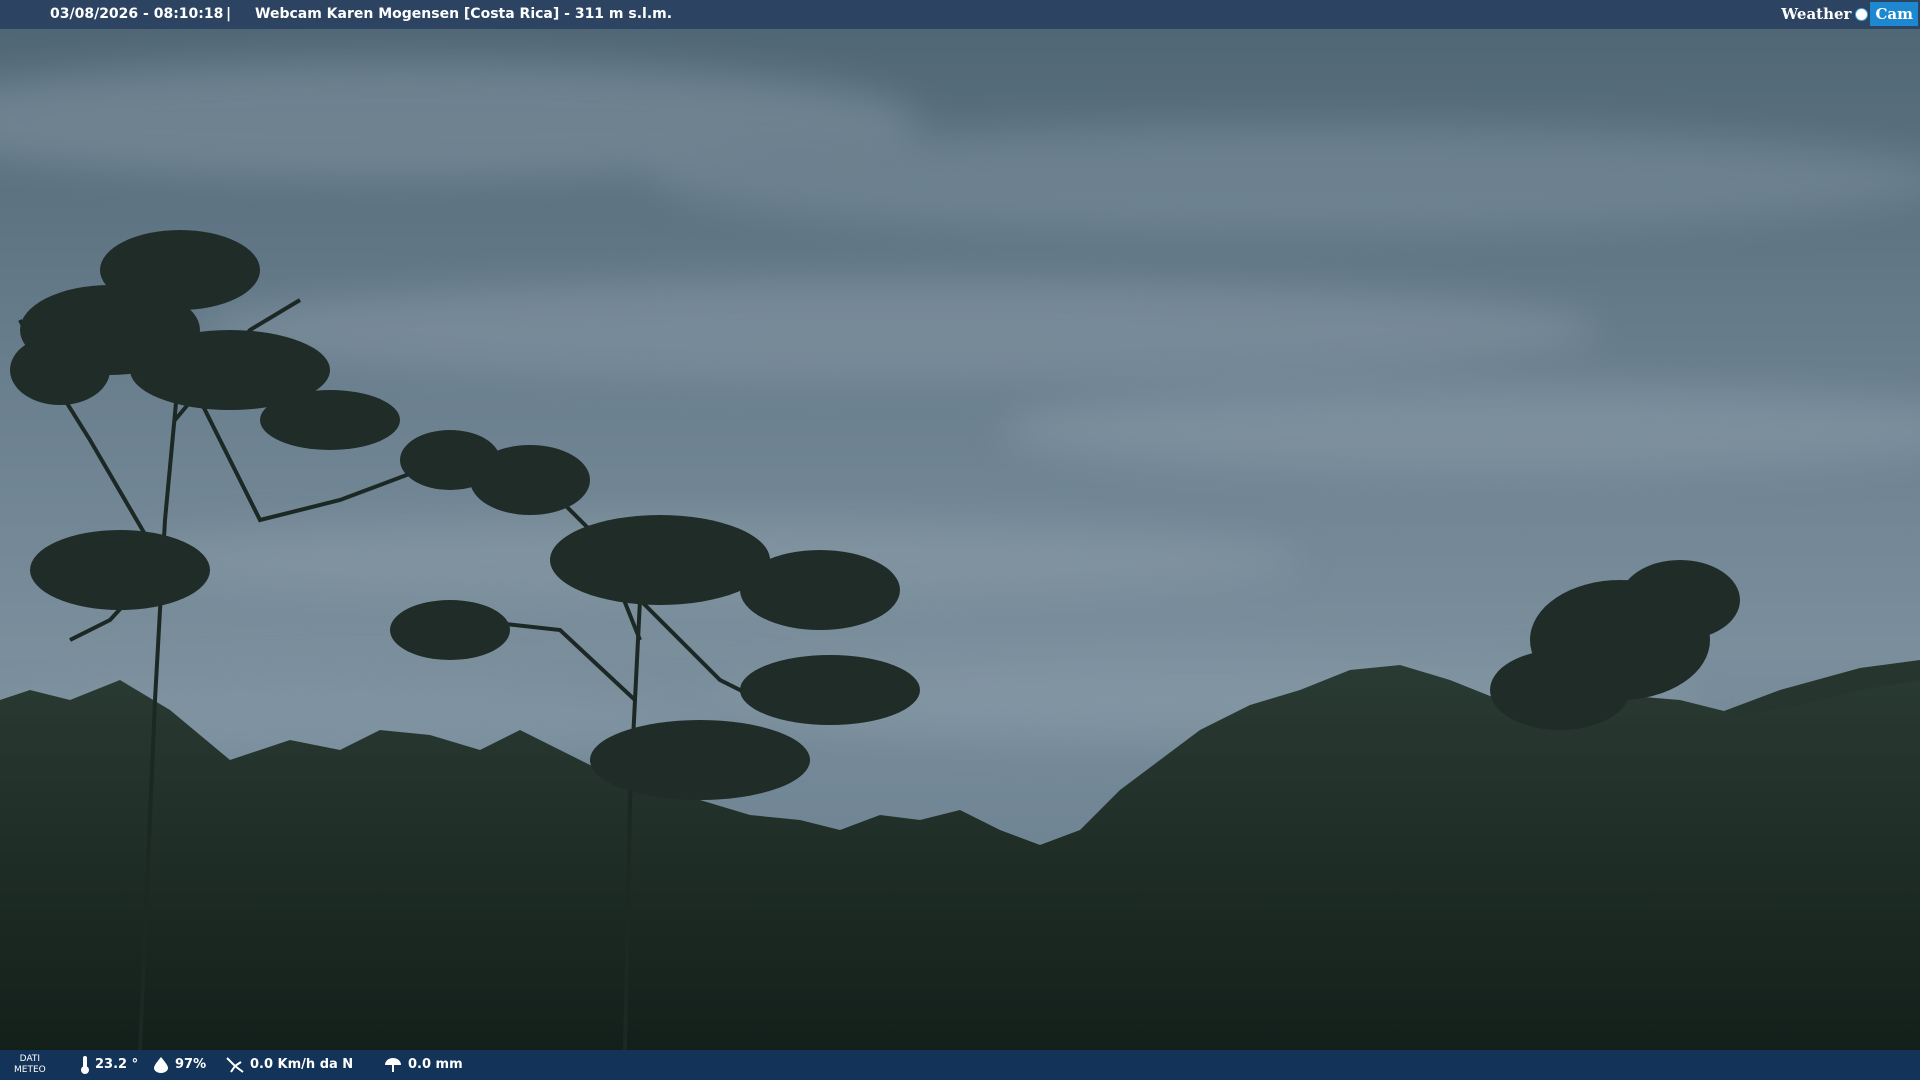 This screenshot has height=1080, width=1920. I want to click on temperature-value: 23.2 °, so click(117, 1064).